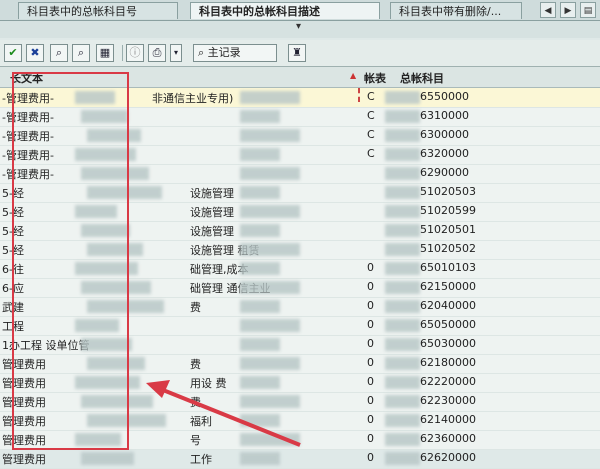 The height and width of the screenshot is (469, 600). I want to click on row-gl-account: 6310000, so click(444, 115).